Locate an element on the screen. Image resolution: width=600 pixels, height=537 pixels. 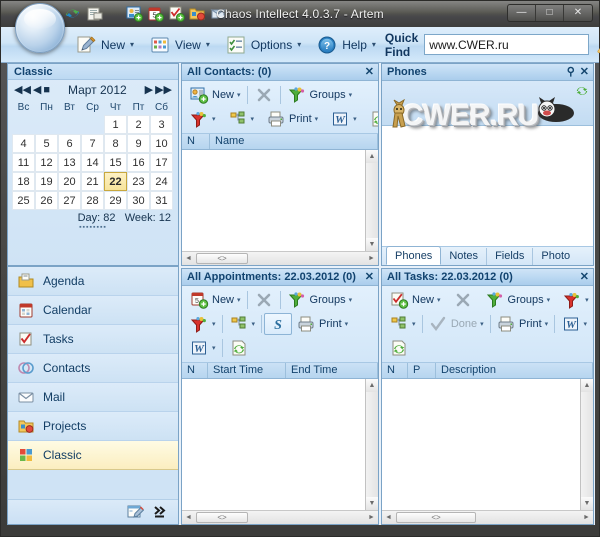
minimize-button: — is located at coordinates (522, 13).